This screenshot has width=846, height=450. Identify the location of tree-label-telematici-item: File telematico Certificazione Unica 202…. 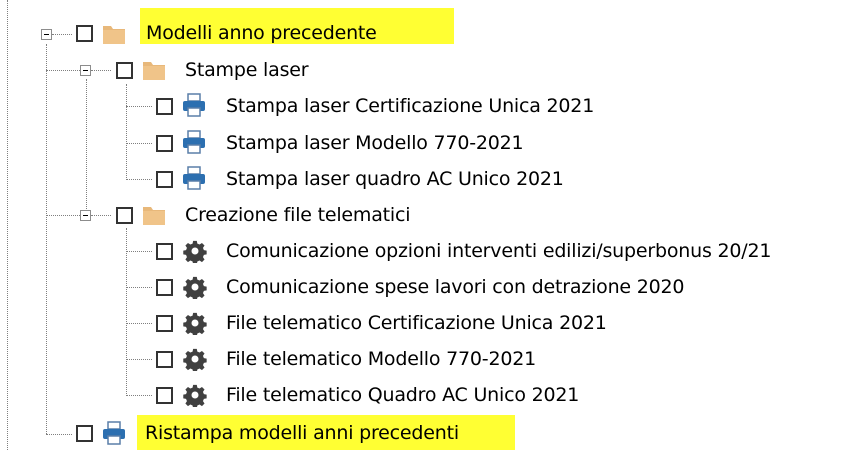
(416, 323).